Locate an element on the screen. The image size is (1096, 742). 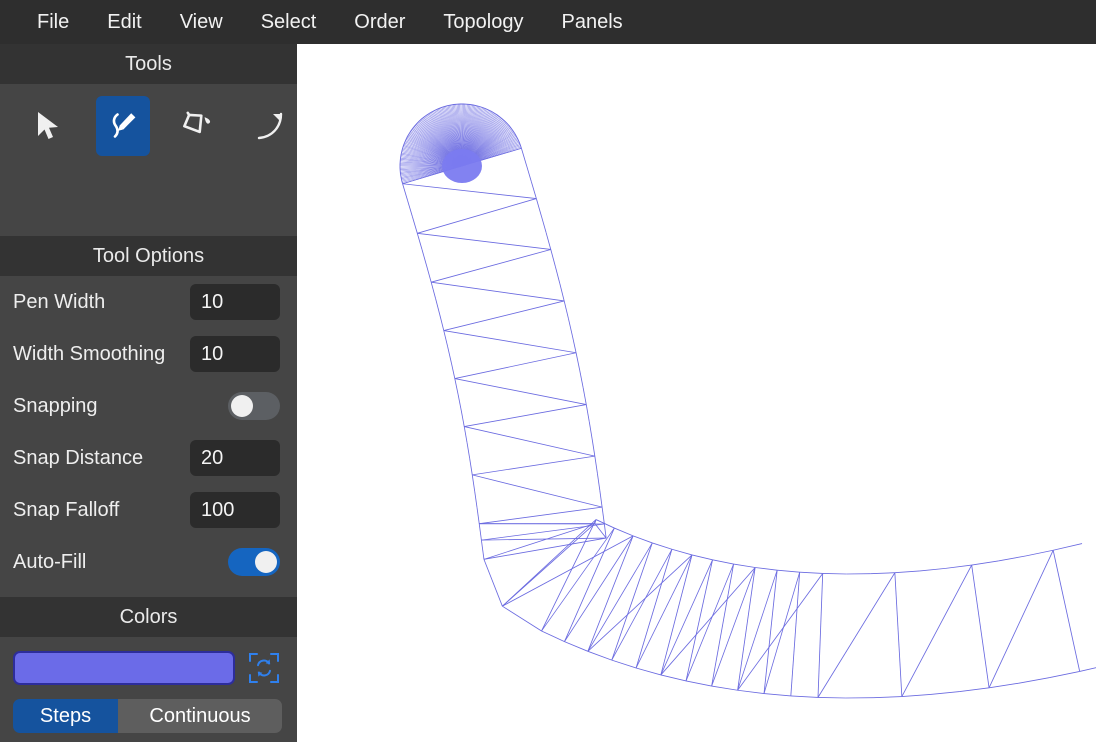
snapping-toggle is located at coordinates (254, 406).